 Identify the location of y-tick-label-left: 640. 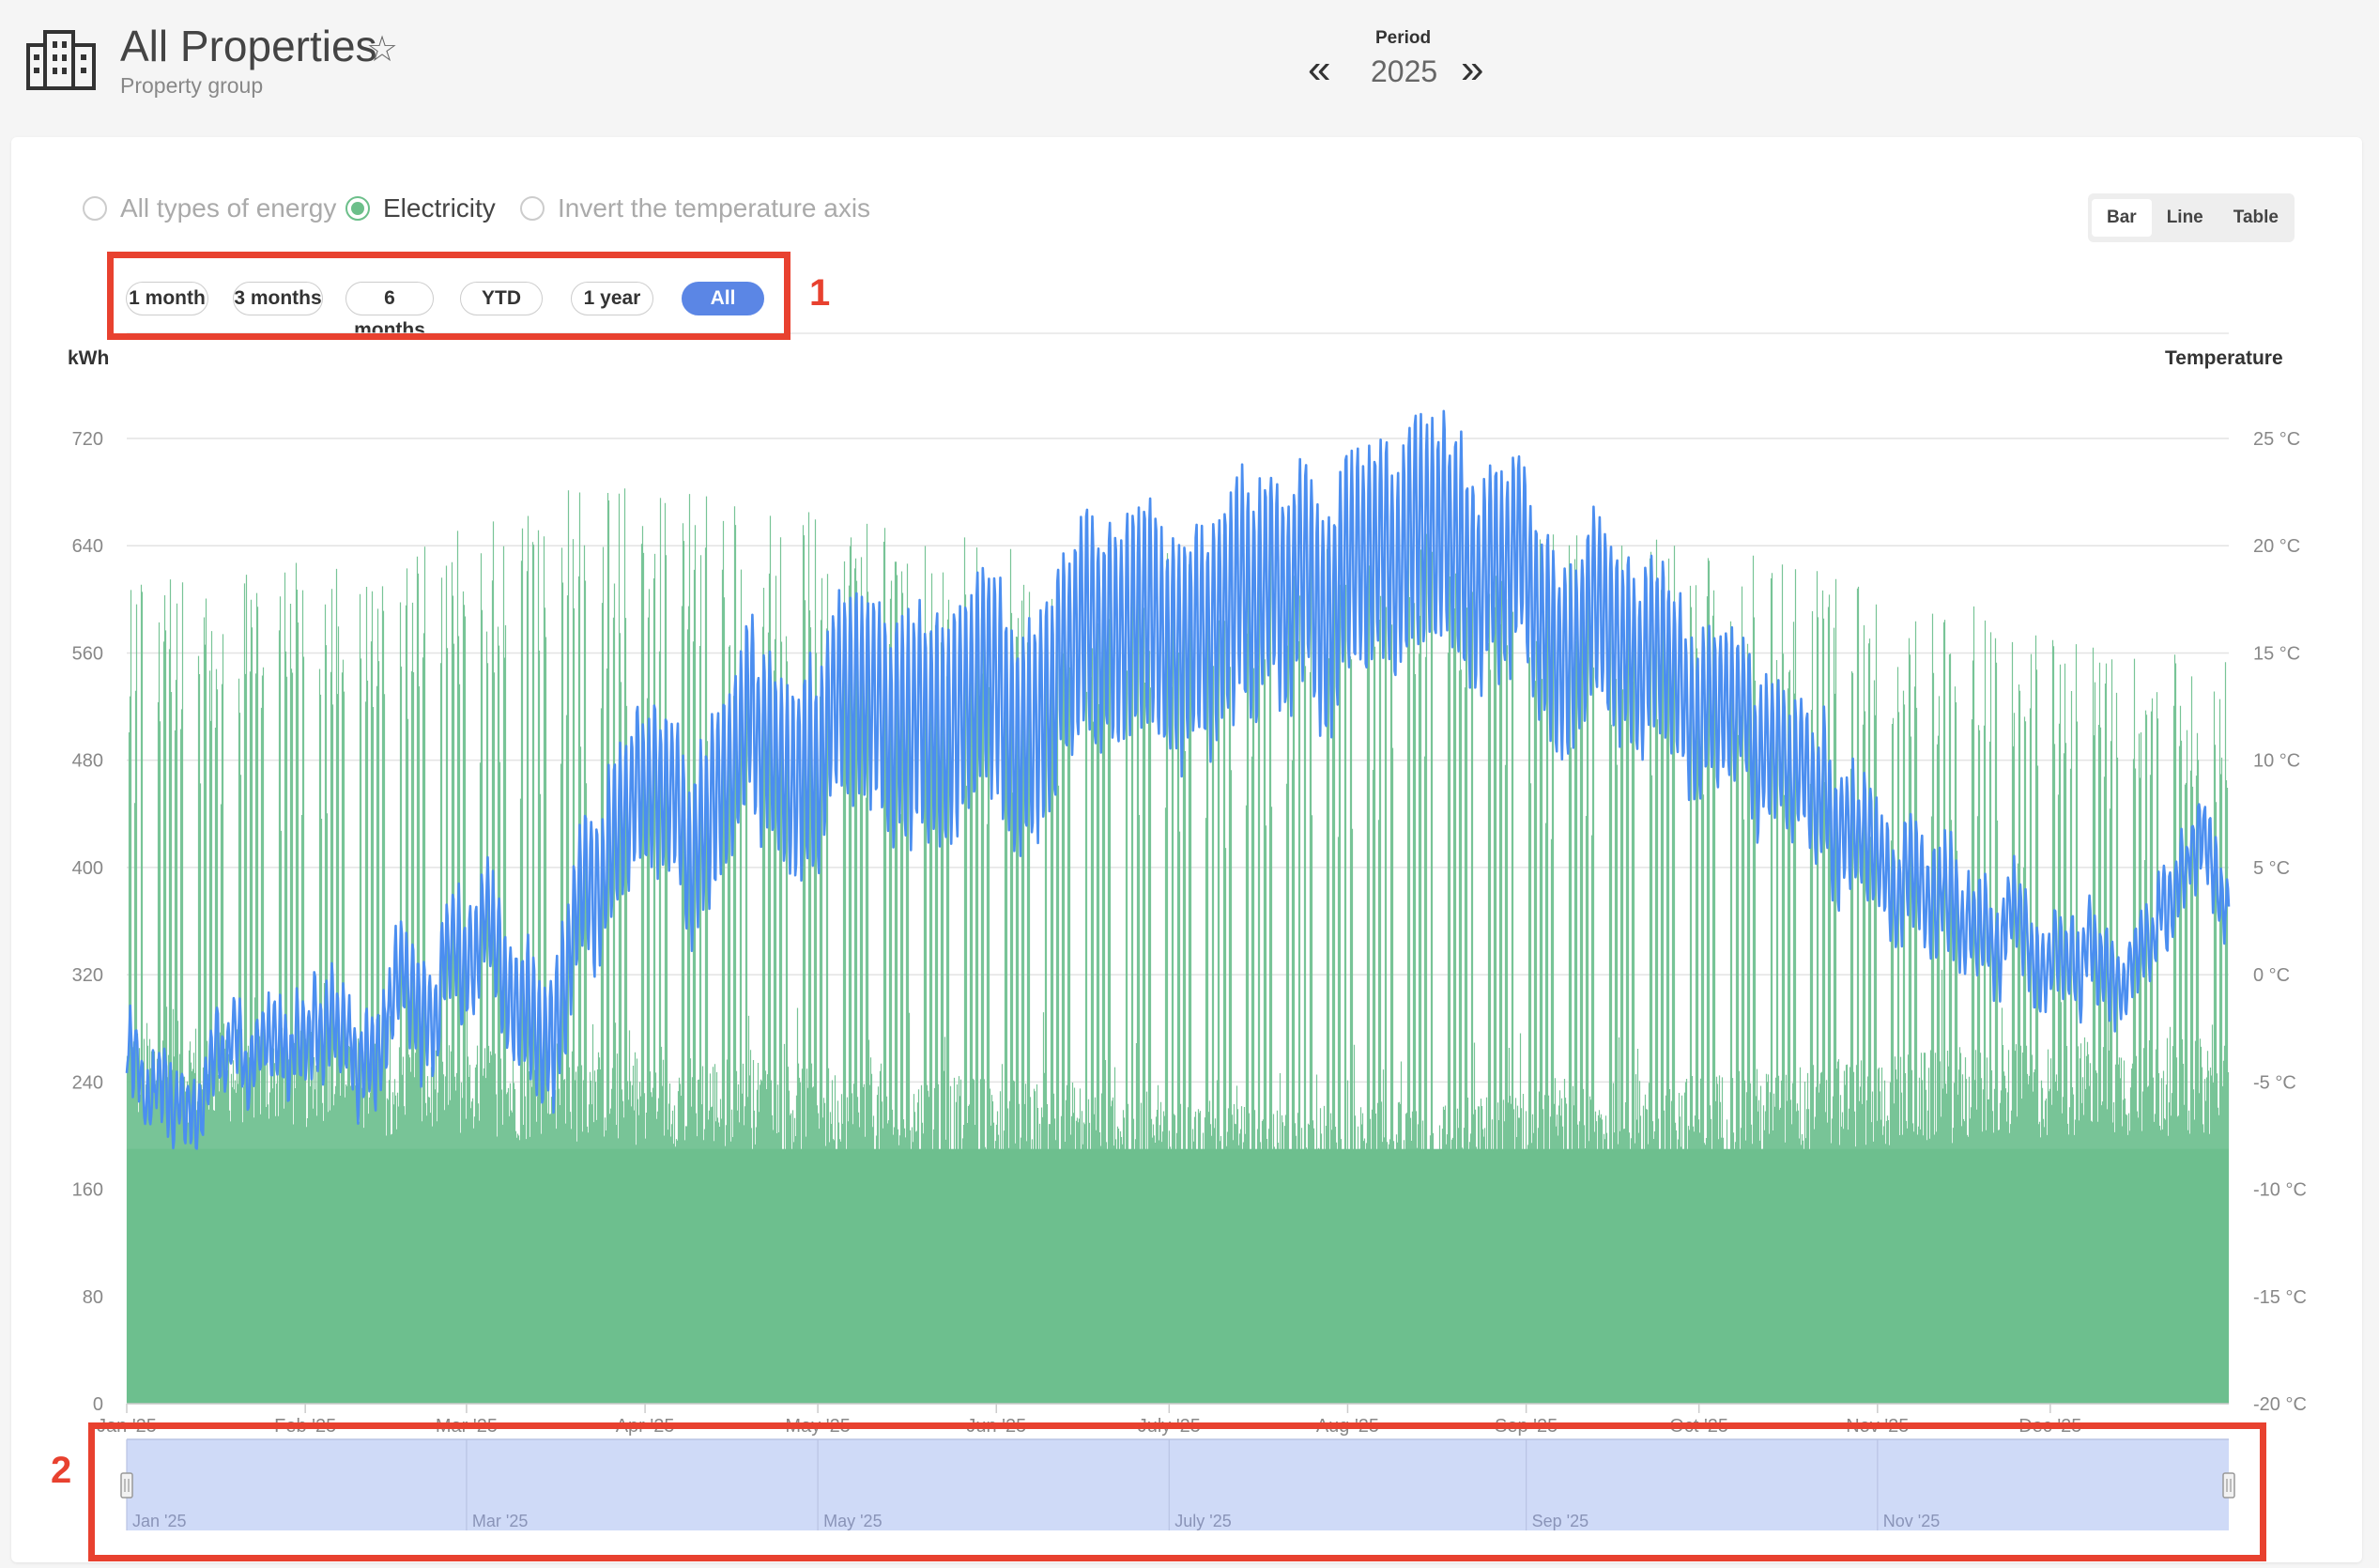
(87, 547).